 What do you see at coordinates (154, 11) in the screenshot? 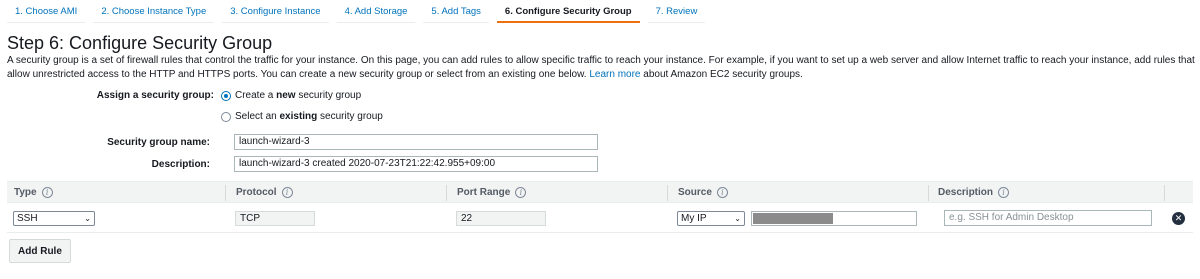
I see `tab-choose-instance-type: 2. Choose Instance Type` at bounding box center [154, 11].